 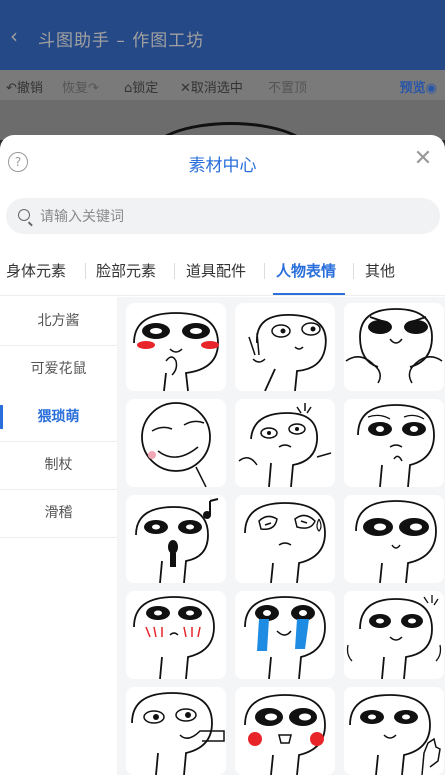 I want to click on sticker-blush-smile, so click(x=285, y=731).